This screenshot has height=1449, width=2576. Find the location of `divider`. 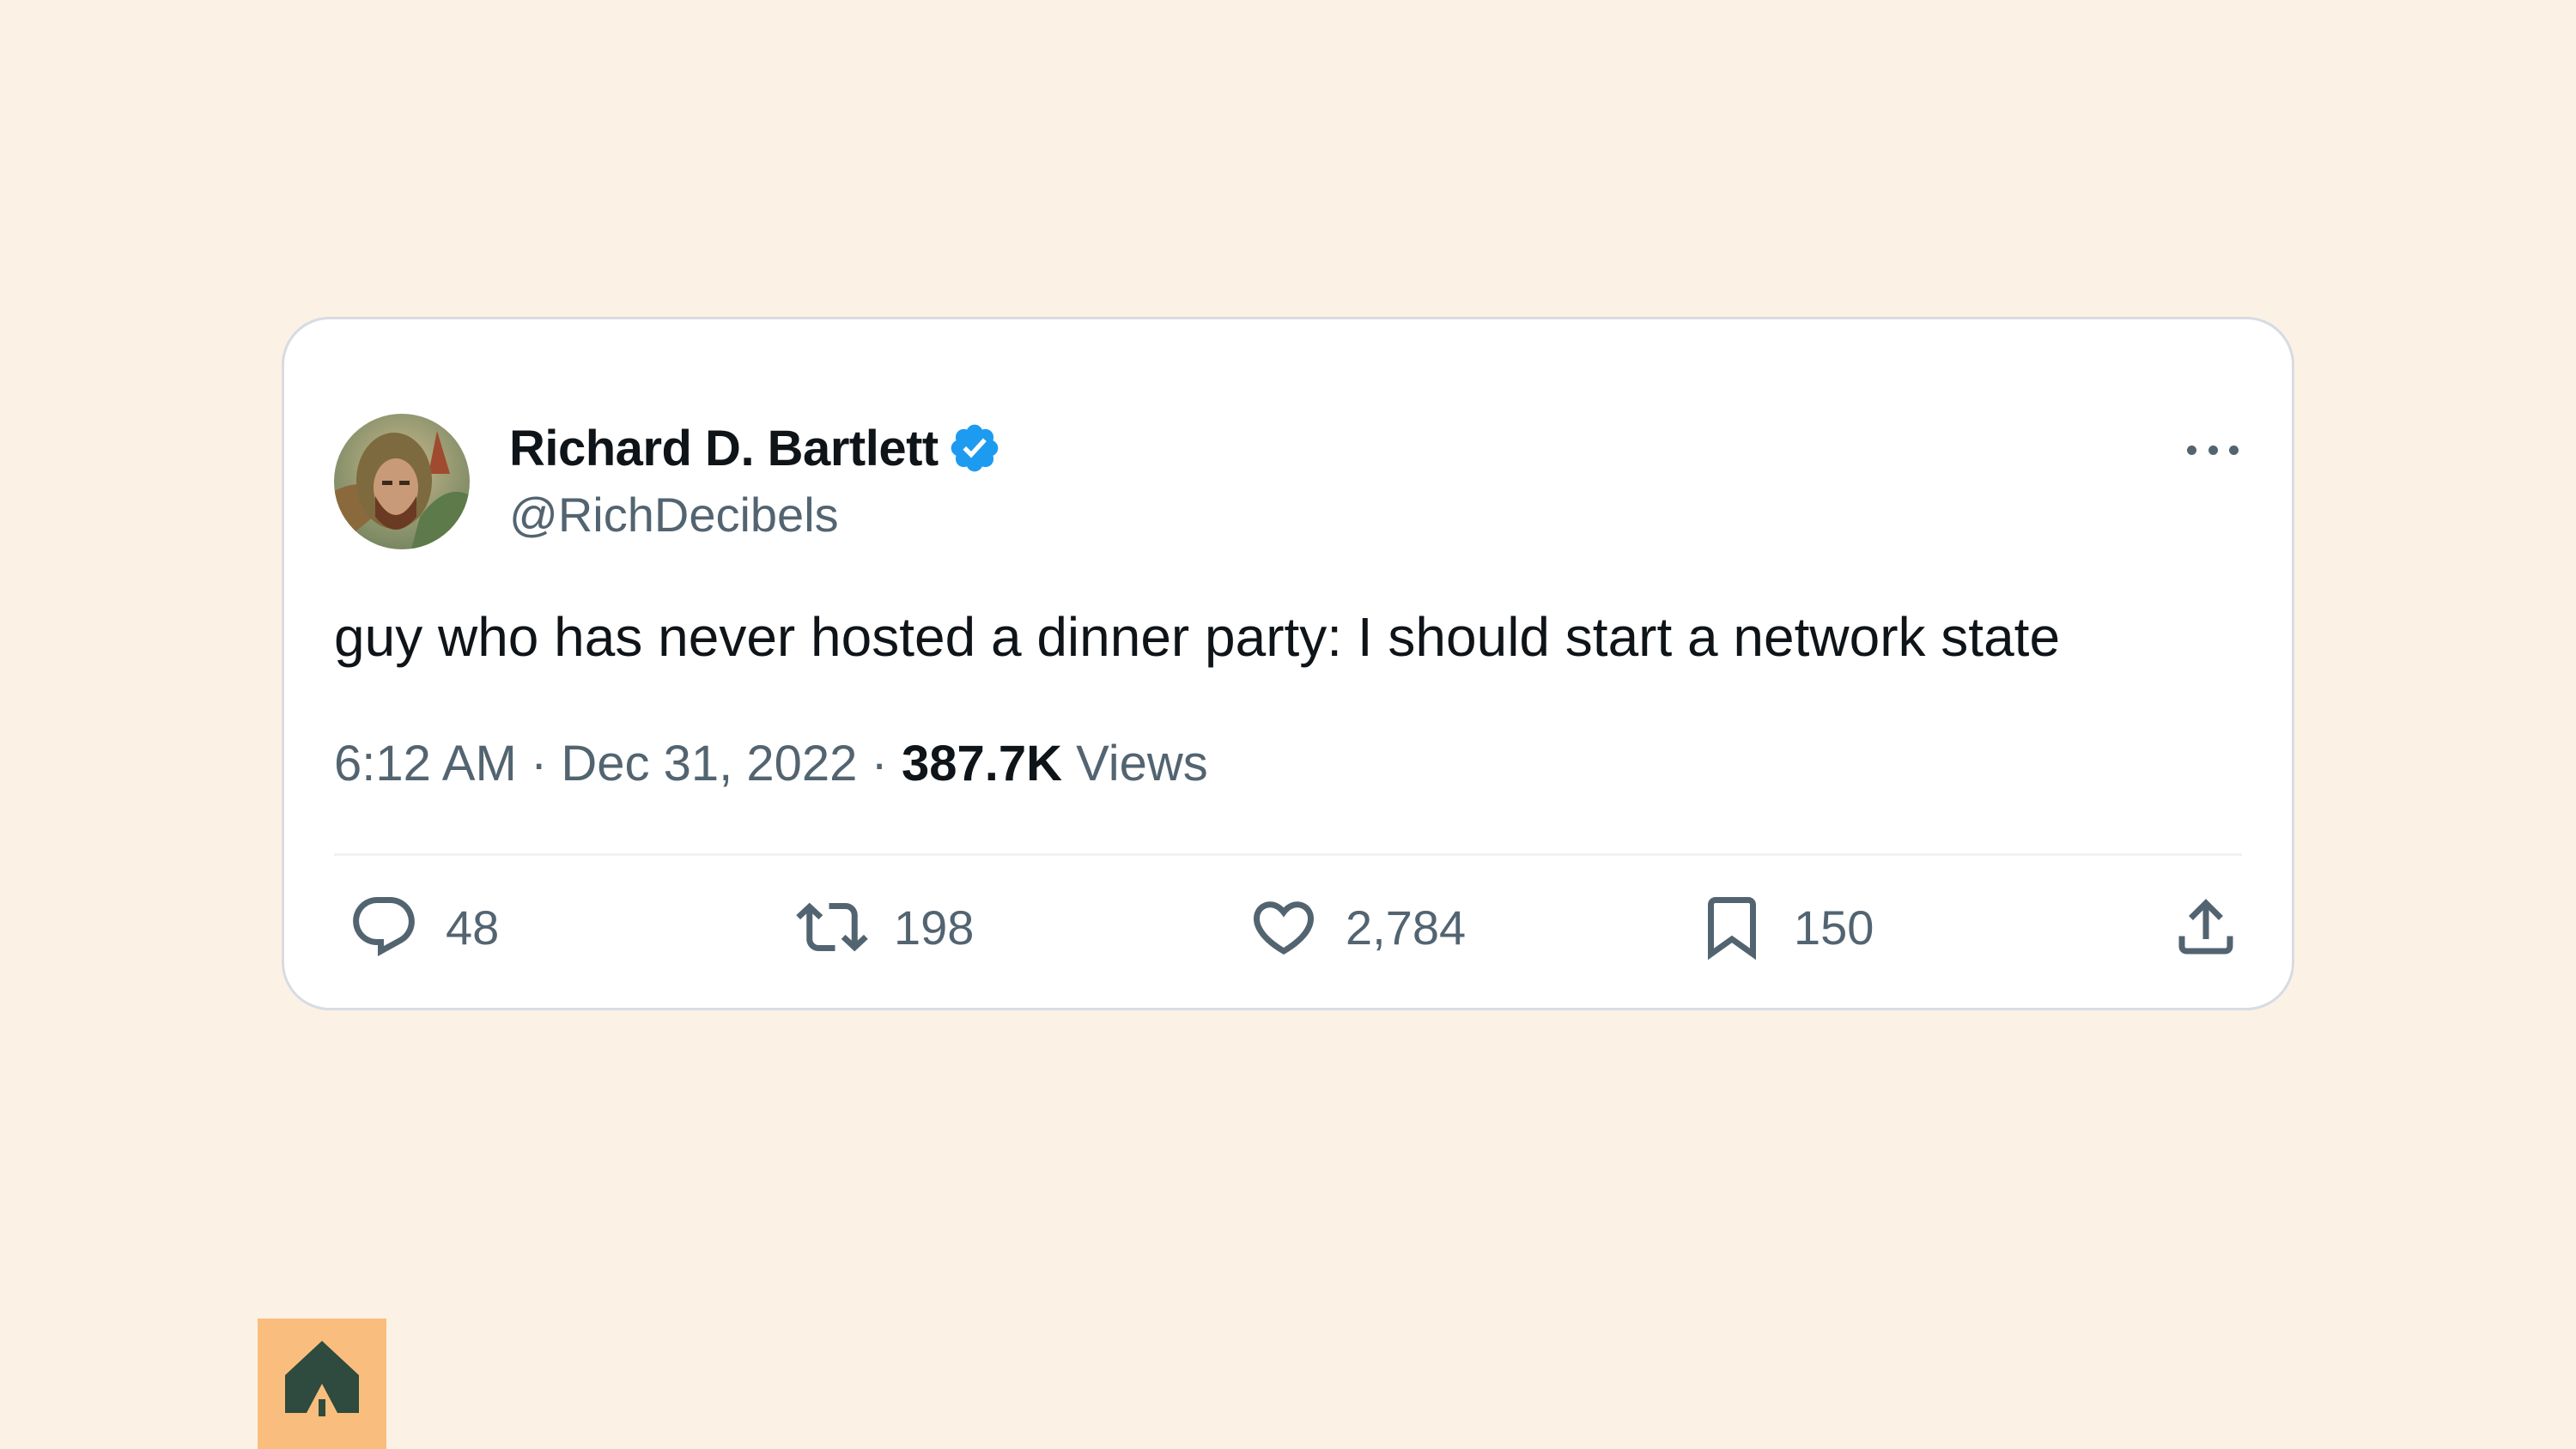

divider is located at coordinates (1288, 854).